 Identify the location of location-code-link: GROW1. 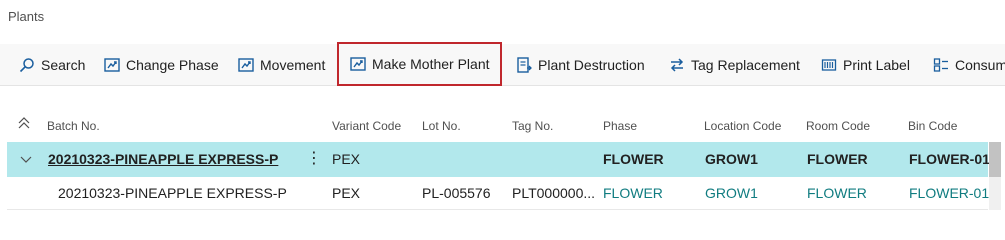
(731, 193).